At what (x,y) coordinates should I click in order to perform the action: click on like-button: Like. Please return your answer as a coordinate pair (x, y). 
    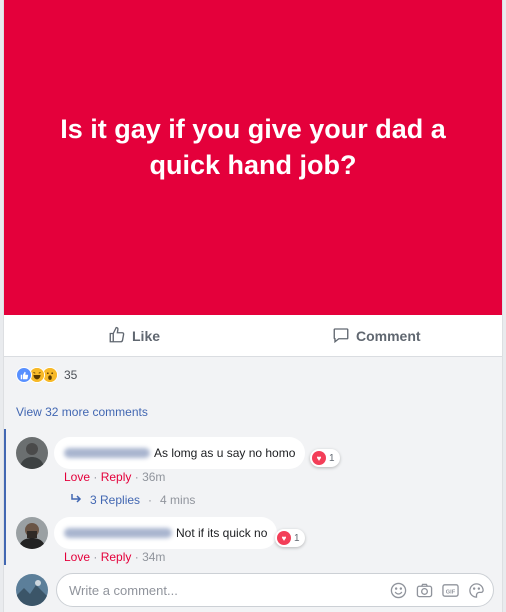
    Looking at the image, I should click on (134, 336).